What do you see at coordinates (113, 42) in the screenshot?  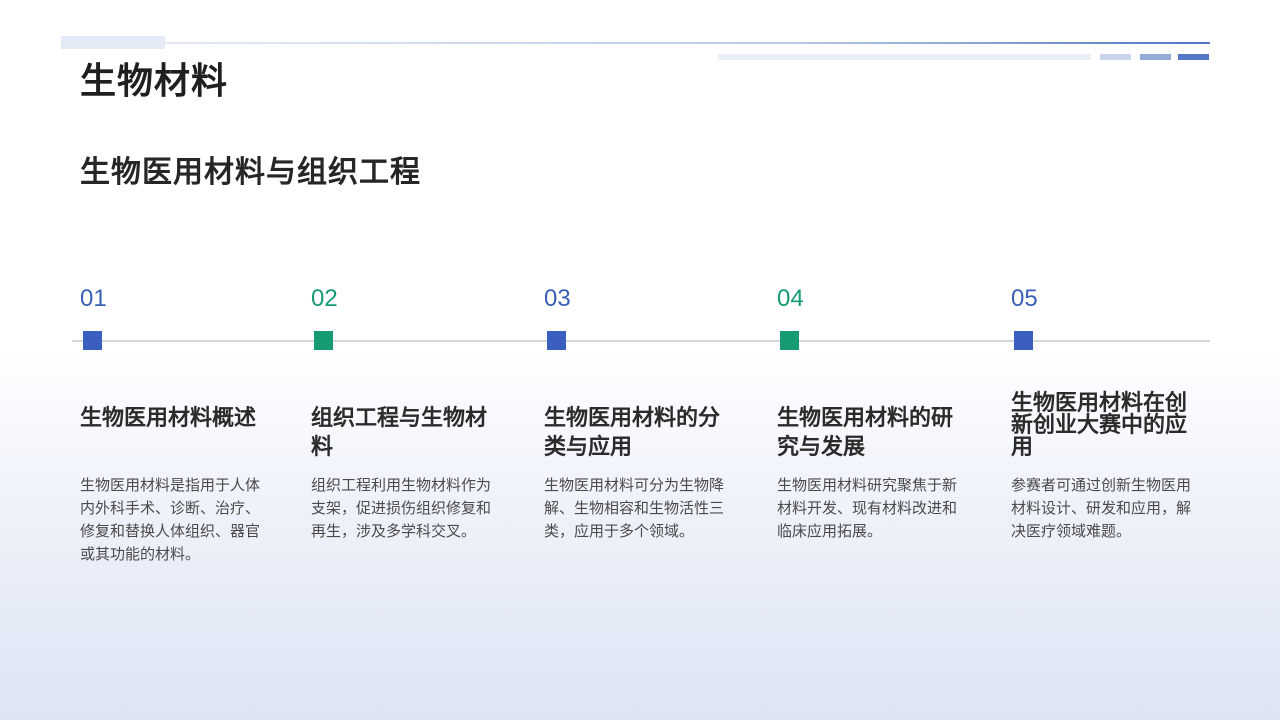 I see `header-decoration-block` at bounding box center [113, 42].